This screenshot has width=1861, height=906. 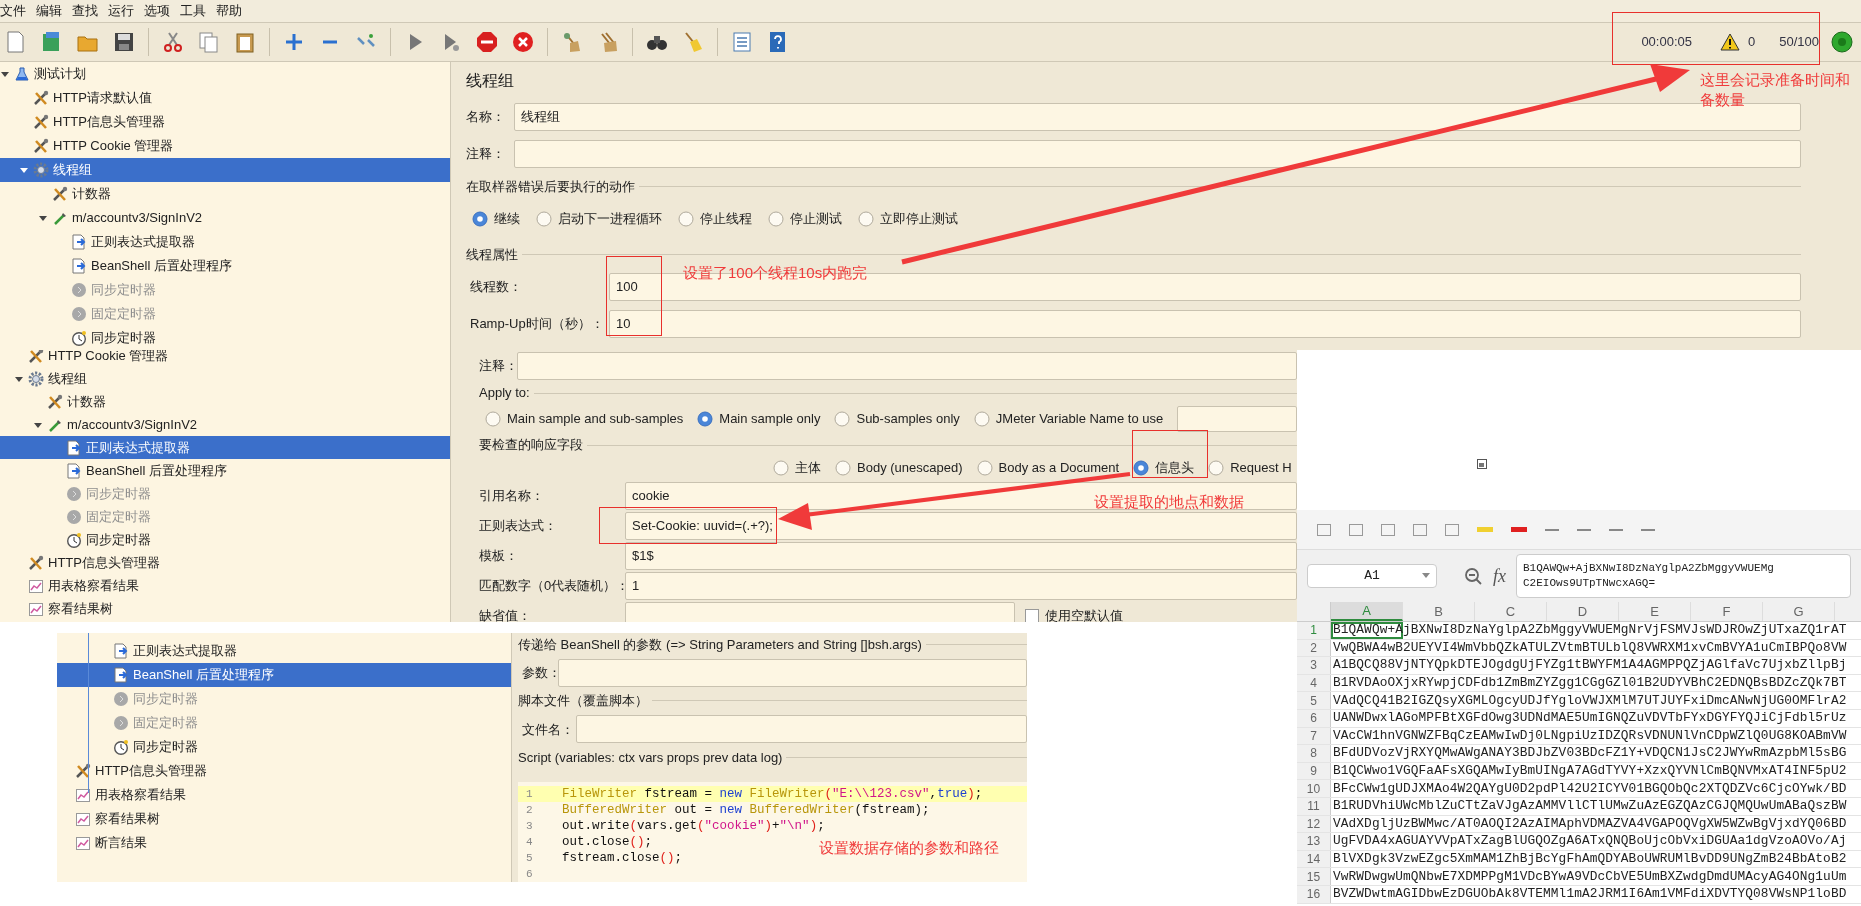 What do you see at coordinates (1589, 806) in the screenshot?
I see `table-cell-text: B1RUDVhiUWcMblZuCTtZaVJgAzAMMVllCTlUMwZuAzEGZQAzCGJQMQUwUmABaQszBW` at bounding box center [1589, 806].